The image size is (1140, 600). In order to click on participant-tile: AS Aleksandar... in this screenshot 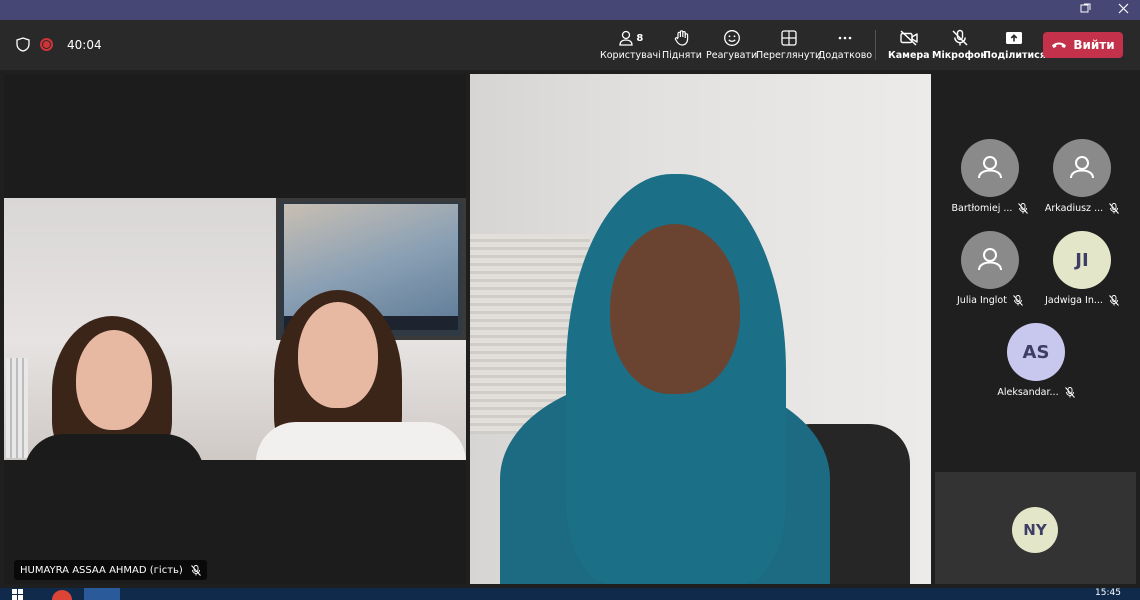, I will do `click(1036, 360)`.